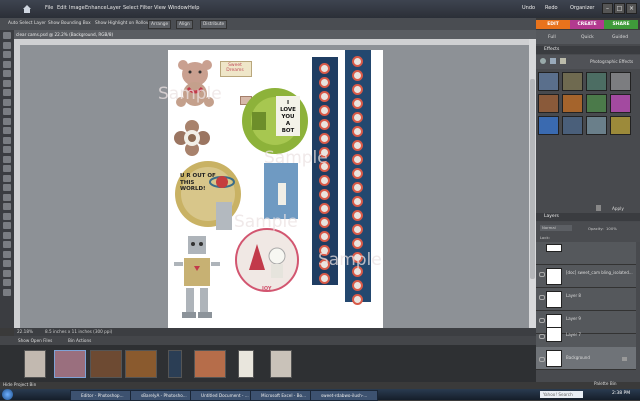 The image size is (640, 401). What do you see at coordinates (553, 24) in the screenshot?
I see `tab-edit: EDIT` at bounding box center [553, 24].